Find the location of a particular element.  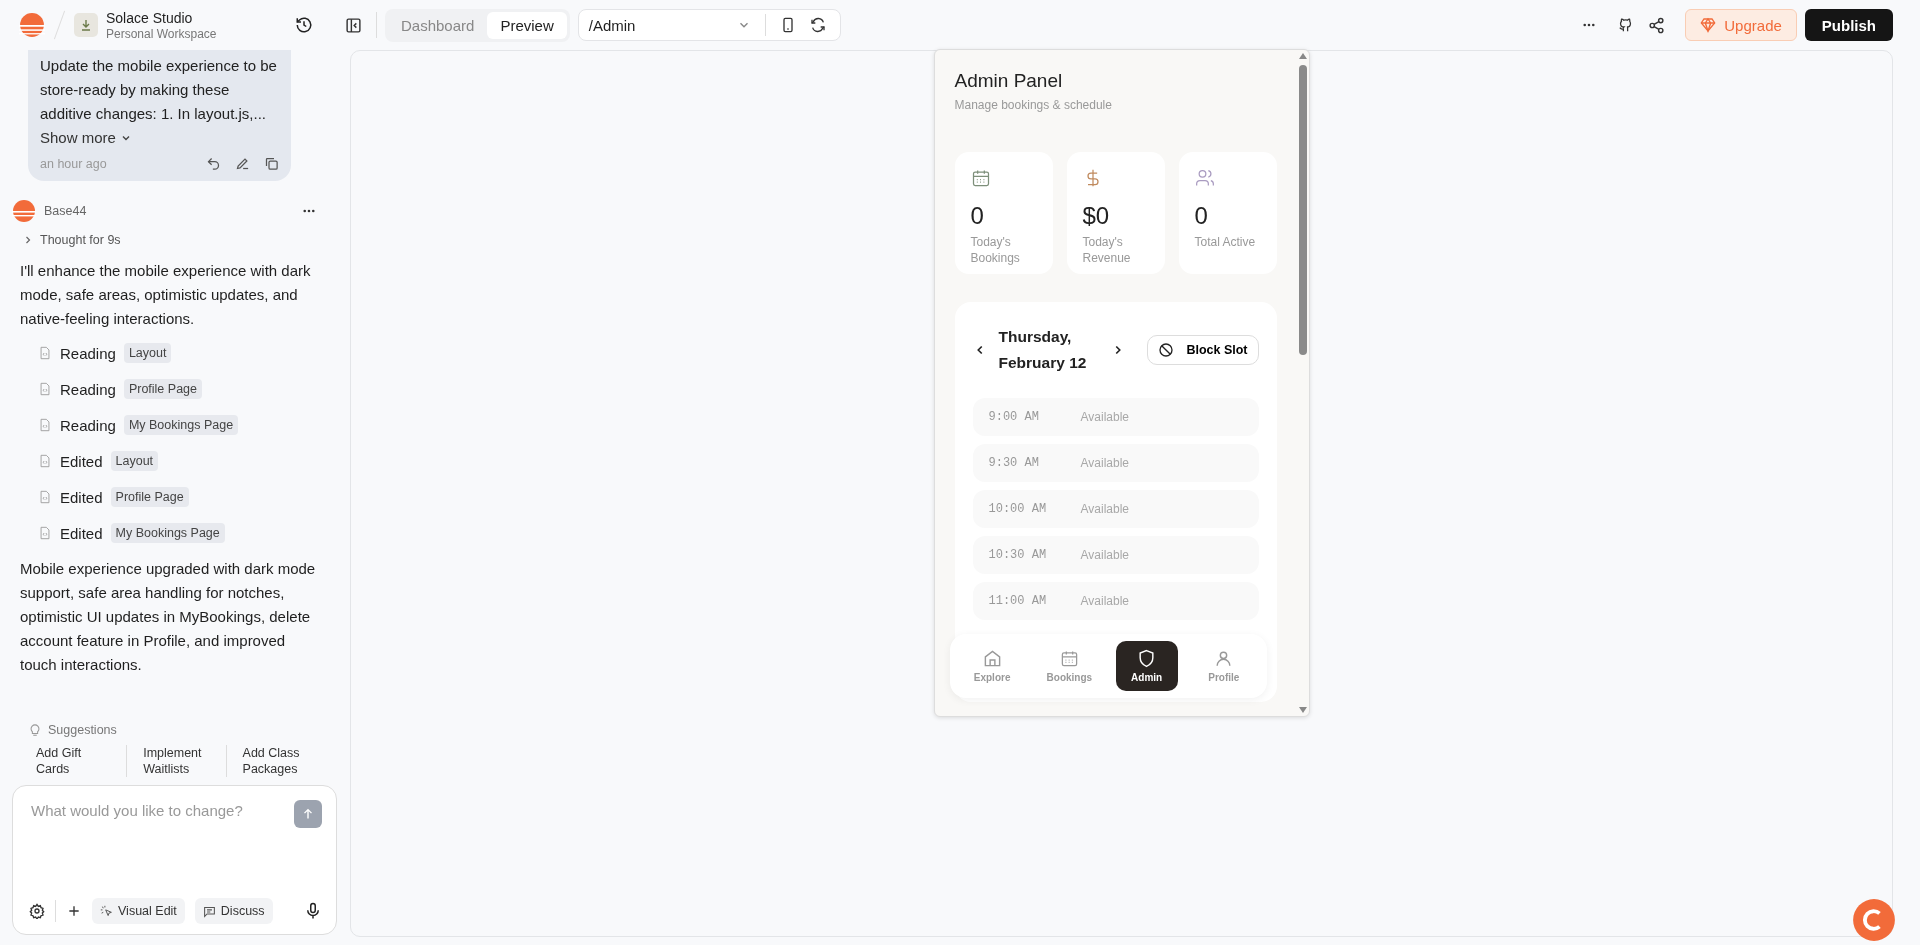

stat-label: Today's Bookings is located at coordinates (995, 250).